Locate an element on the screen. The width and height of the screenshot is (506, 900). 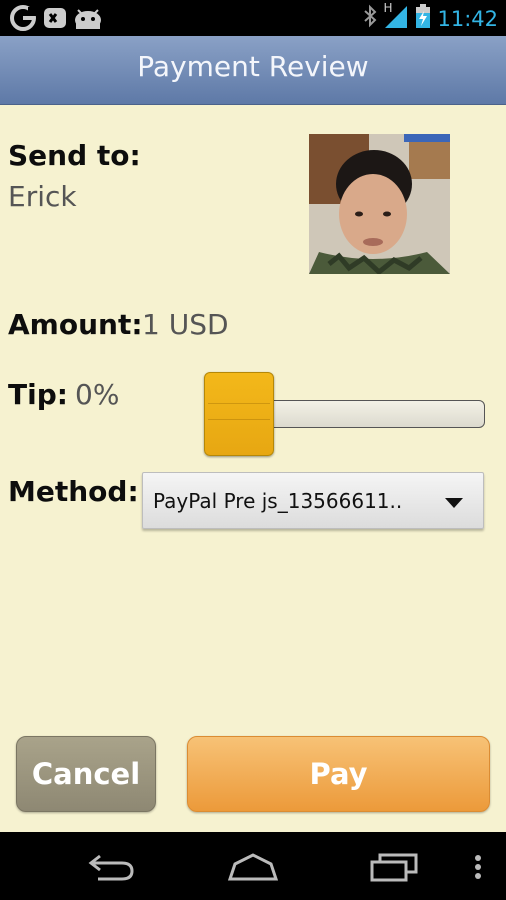
back-icon is located at coordinates (112, 869).